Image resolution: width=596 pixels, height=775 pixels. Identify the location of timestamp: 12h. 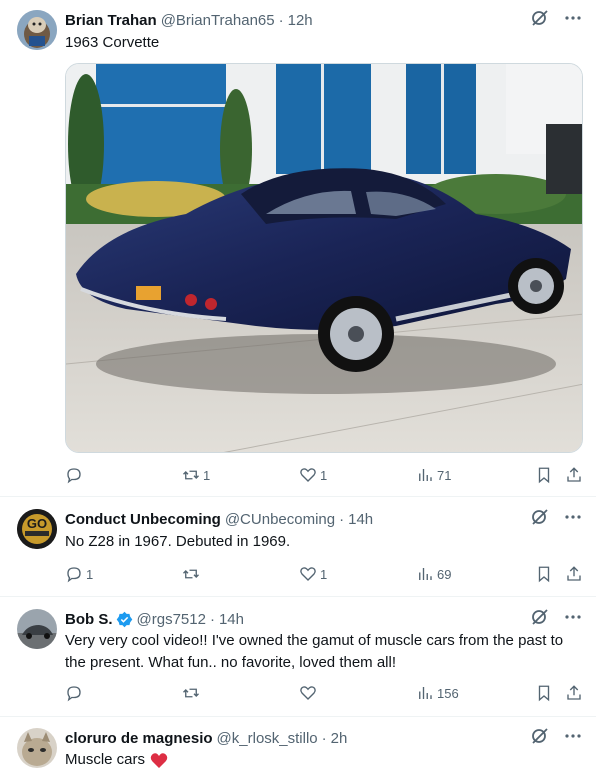
(300, 20).